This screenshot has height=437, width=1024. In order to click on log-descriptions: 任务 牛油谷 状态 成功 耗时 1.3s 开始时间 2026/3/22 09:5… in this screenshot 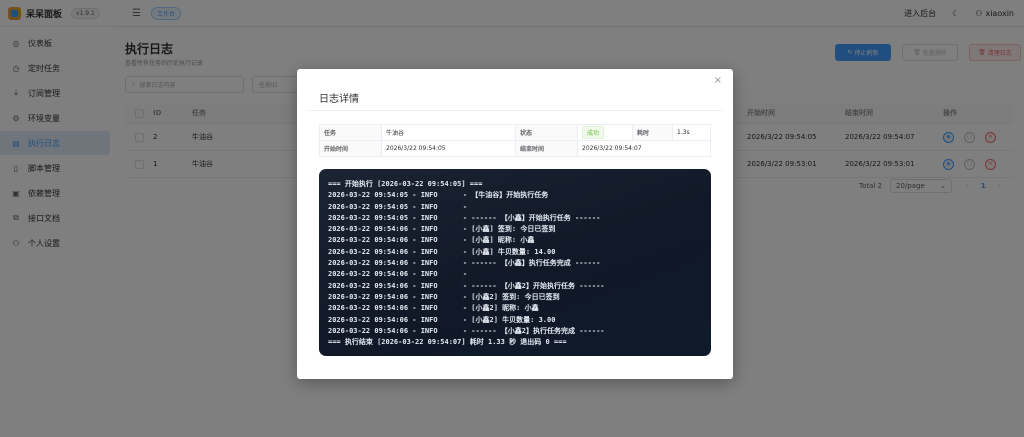, I will do `click(515, 140)`.